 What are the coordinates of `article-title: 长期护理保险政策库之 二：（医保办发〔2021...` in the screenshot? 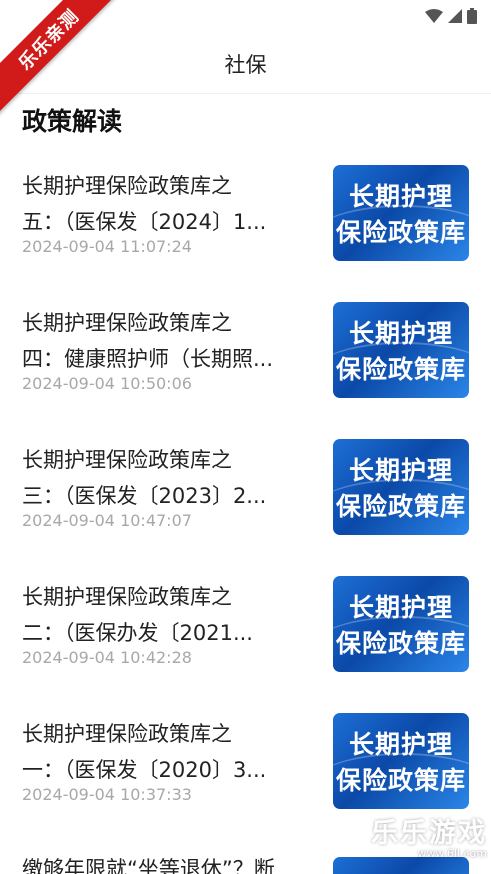 It's located at (166, 615).